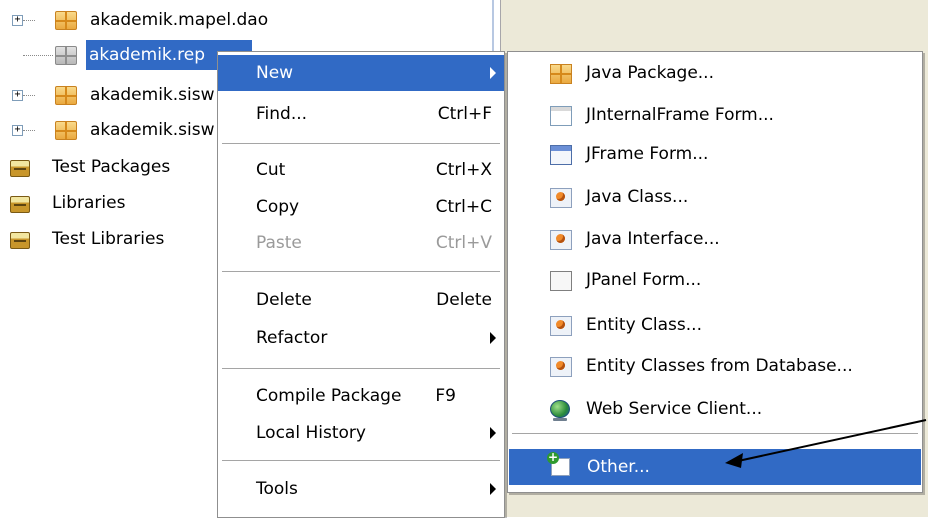 The width and height of the screenshot is (928, 518). Describe the element at coordinates (277, 489) in the screenshot. I see `menu-item-label: Tools` at that location.